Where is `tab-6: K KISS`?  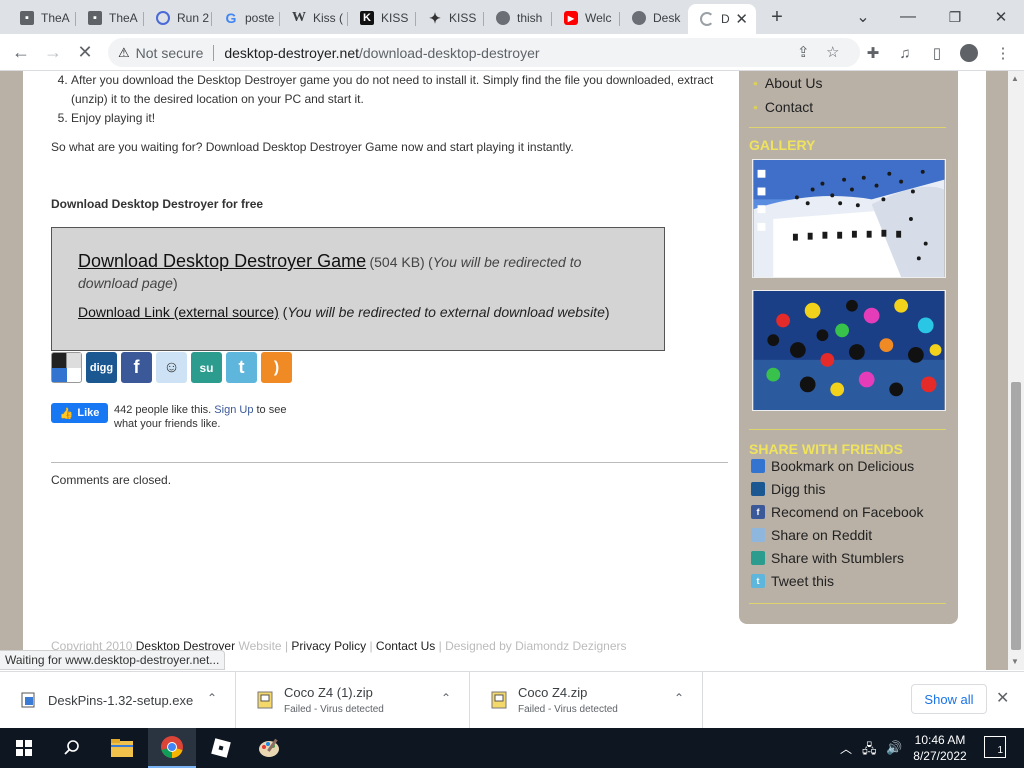
tab-6: K KISS is located at coordinates (382, 18).